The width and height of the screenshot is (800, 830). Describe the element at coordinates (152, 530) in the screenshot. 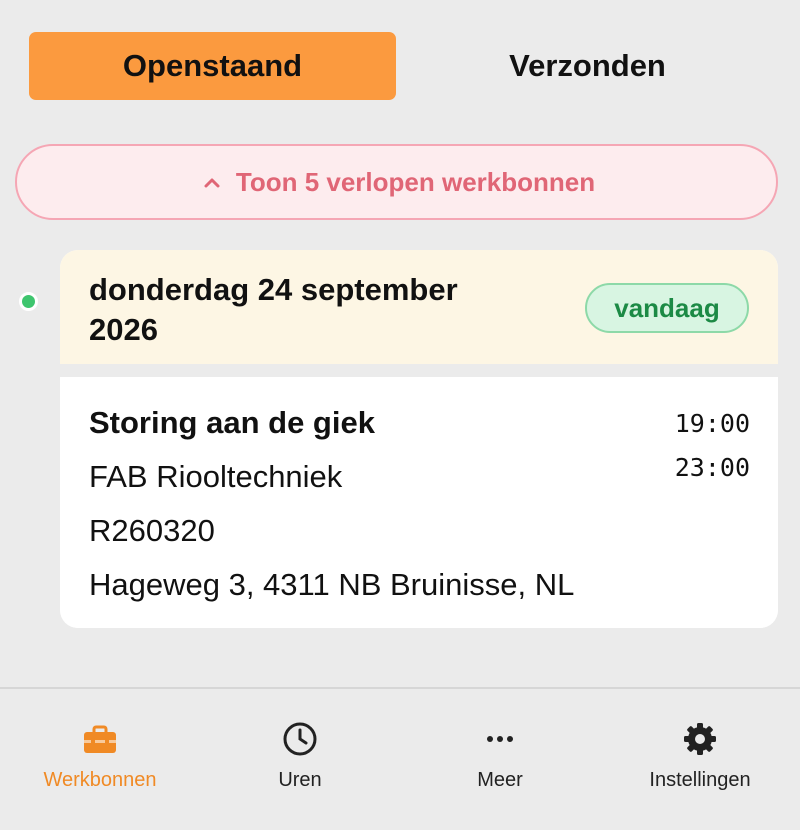

I see `job-reference: R260320` at that location.